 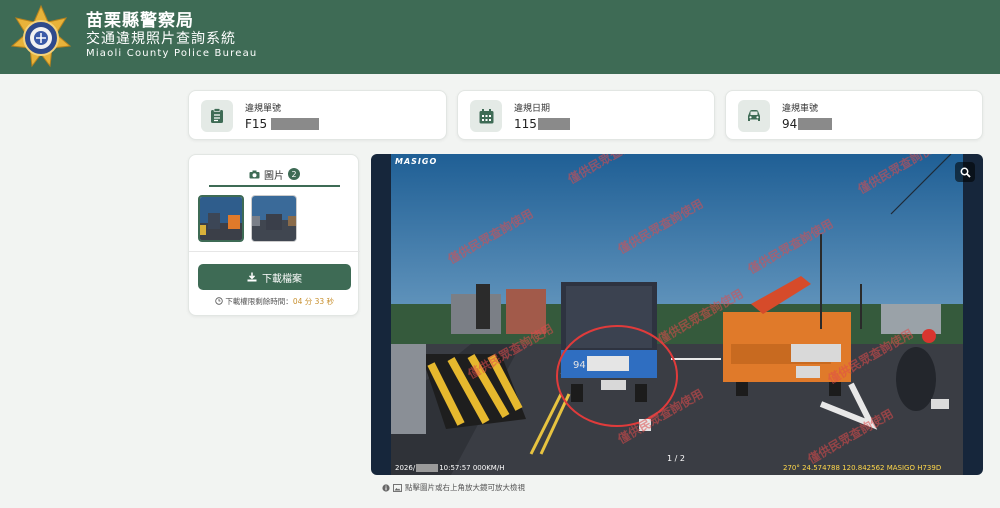 I want to click on gps-overlay: 270° 24.574788 120.842562 MASIGO H739D, so click(x=862, y=468).